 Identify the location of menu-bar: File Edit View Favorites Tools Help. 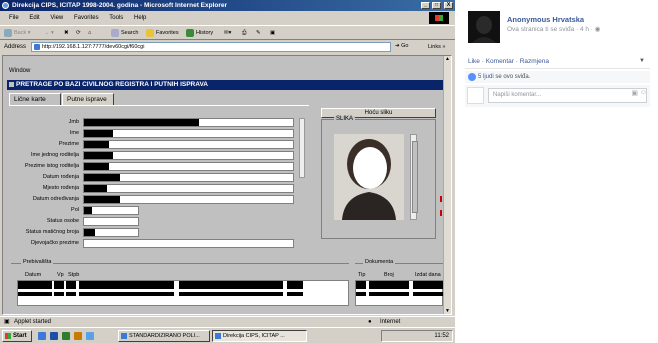
(227, 18).